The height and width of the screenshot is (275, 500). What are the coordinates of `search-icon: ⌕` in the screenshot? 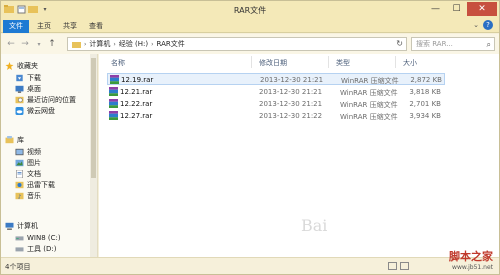 It's located at (489, 45).